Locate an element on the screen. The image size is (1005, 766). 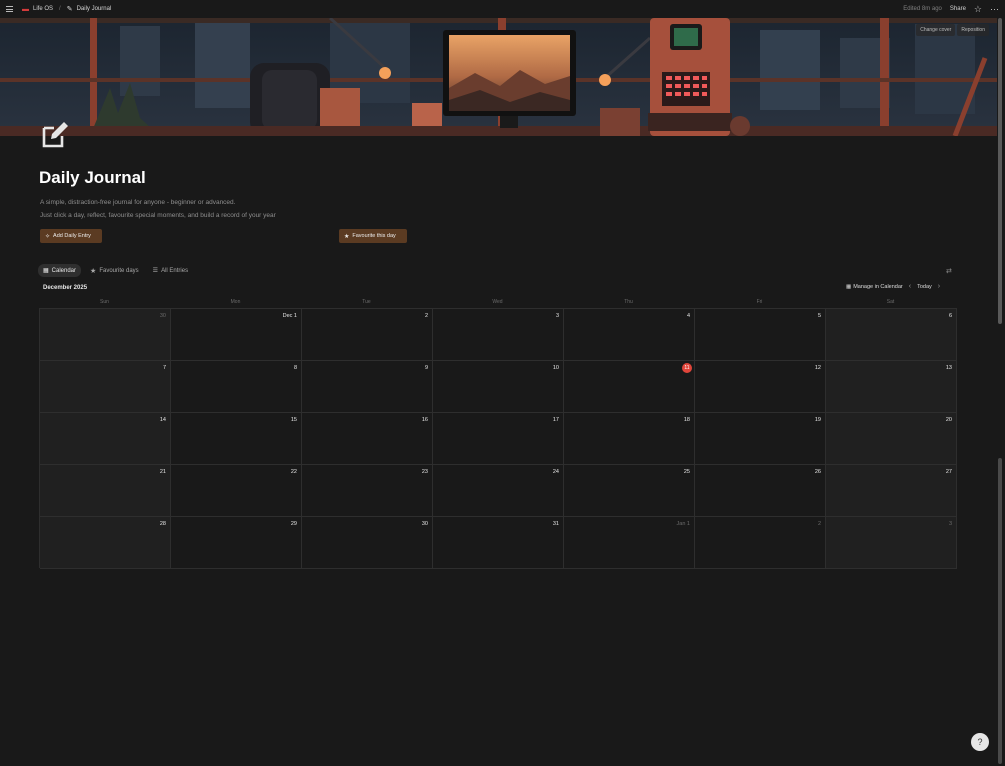
page-edit-icon: ✎ is located at coordinates (69, 9).